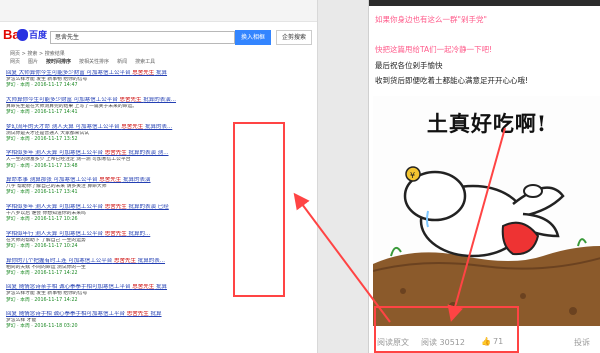  I want to click on baidu-logo: Bai 百度, so click(25, 36).